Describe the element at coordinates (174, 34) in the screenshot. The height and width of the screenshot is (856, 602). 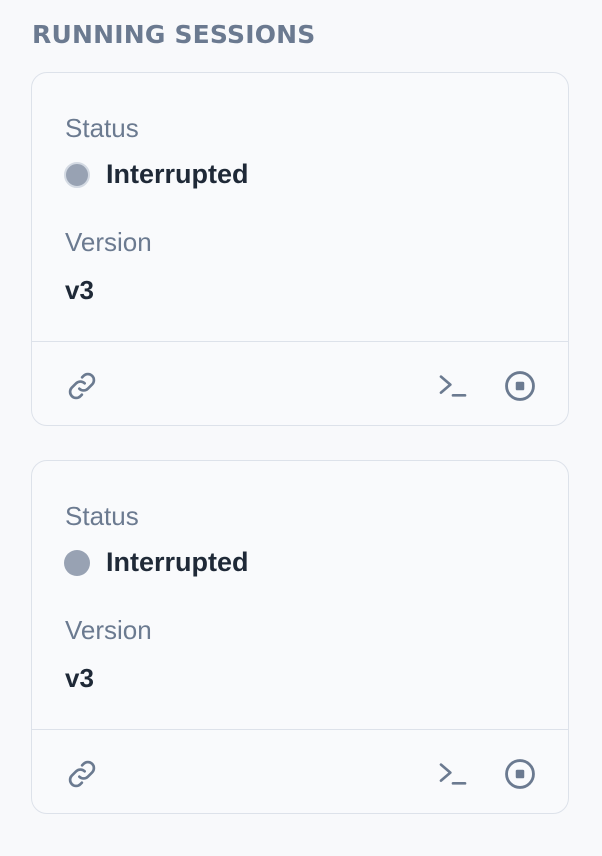
I see `section-title: RUNNING SESSIONS` at that location.